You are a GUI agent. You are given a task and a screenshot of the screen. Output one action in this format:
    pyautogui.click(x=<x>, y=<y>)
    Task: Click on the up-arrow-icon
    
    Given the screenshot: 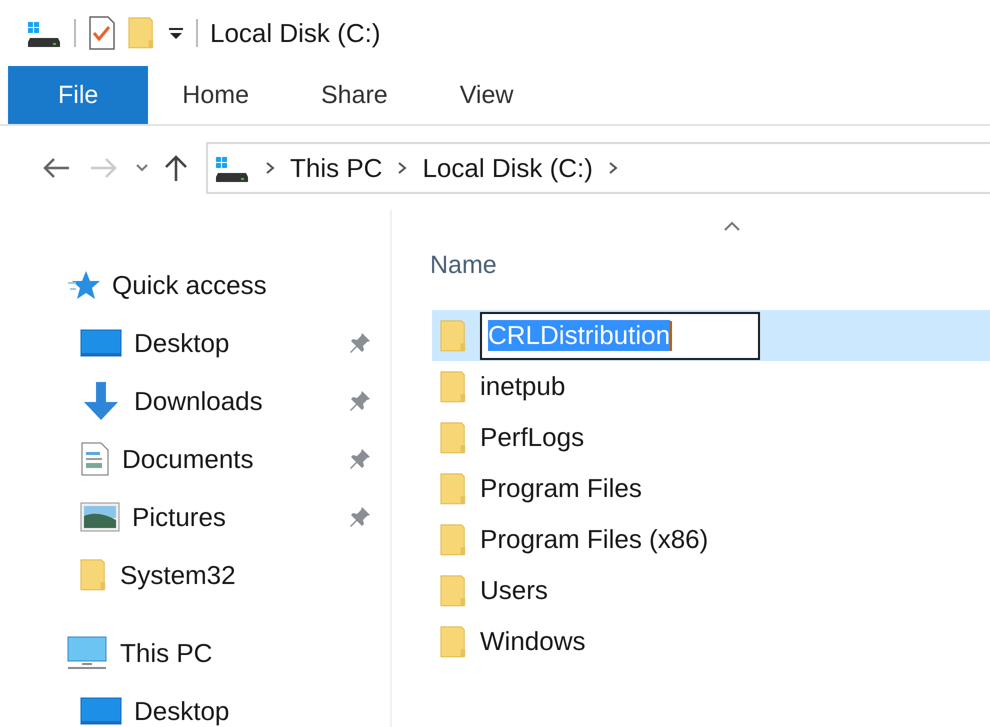 What is the action you would take?
    pyautogui.click(x=176, y=168)
    